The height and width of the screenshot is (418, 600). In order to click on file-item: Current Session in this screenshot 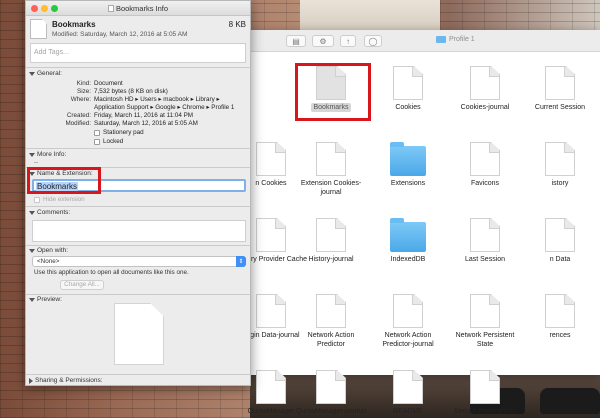, I will do `click(560, 89)`.